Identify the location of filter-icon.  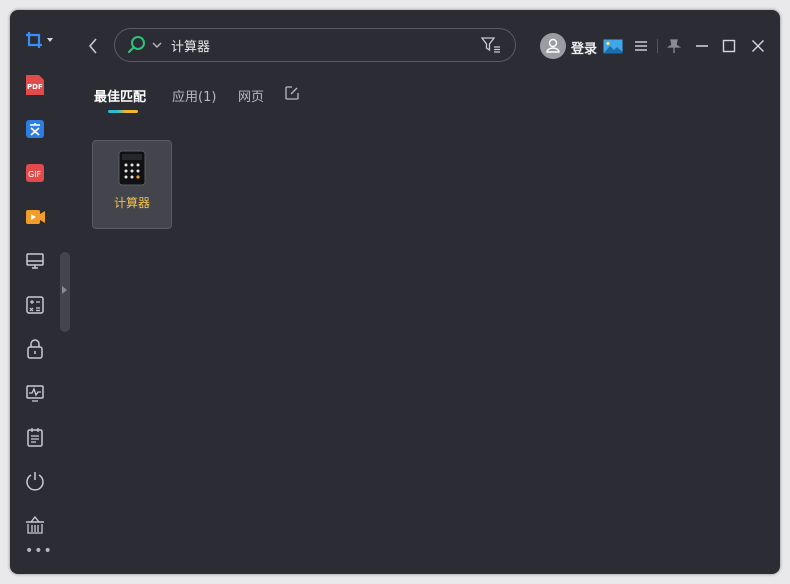
(491, 45).